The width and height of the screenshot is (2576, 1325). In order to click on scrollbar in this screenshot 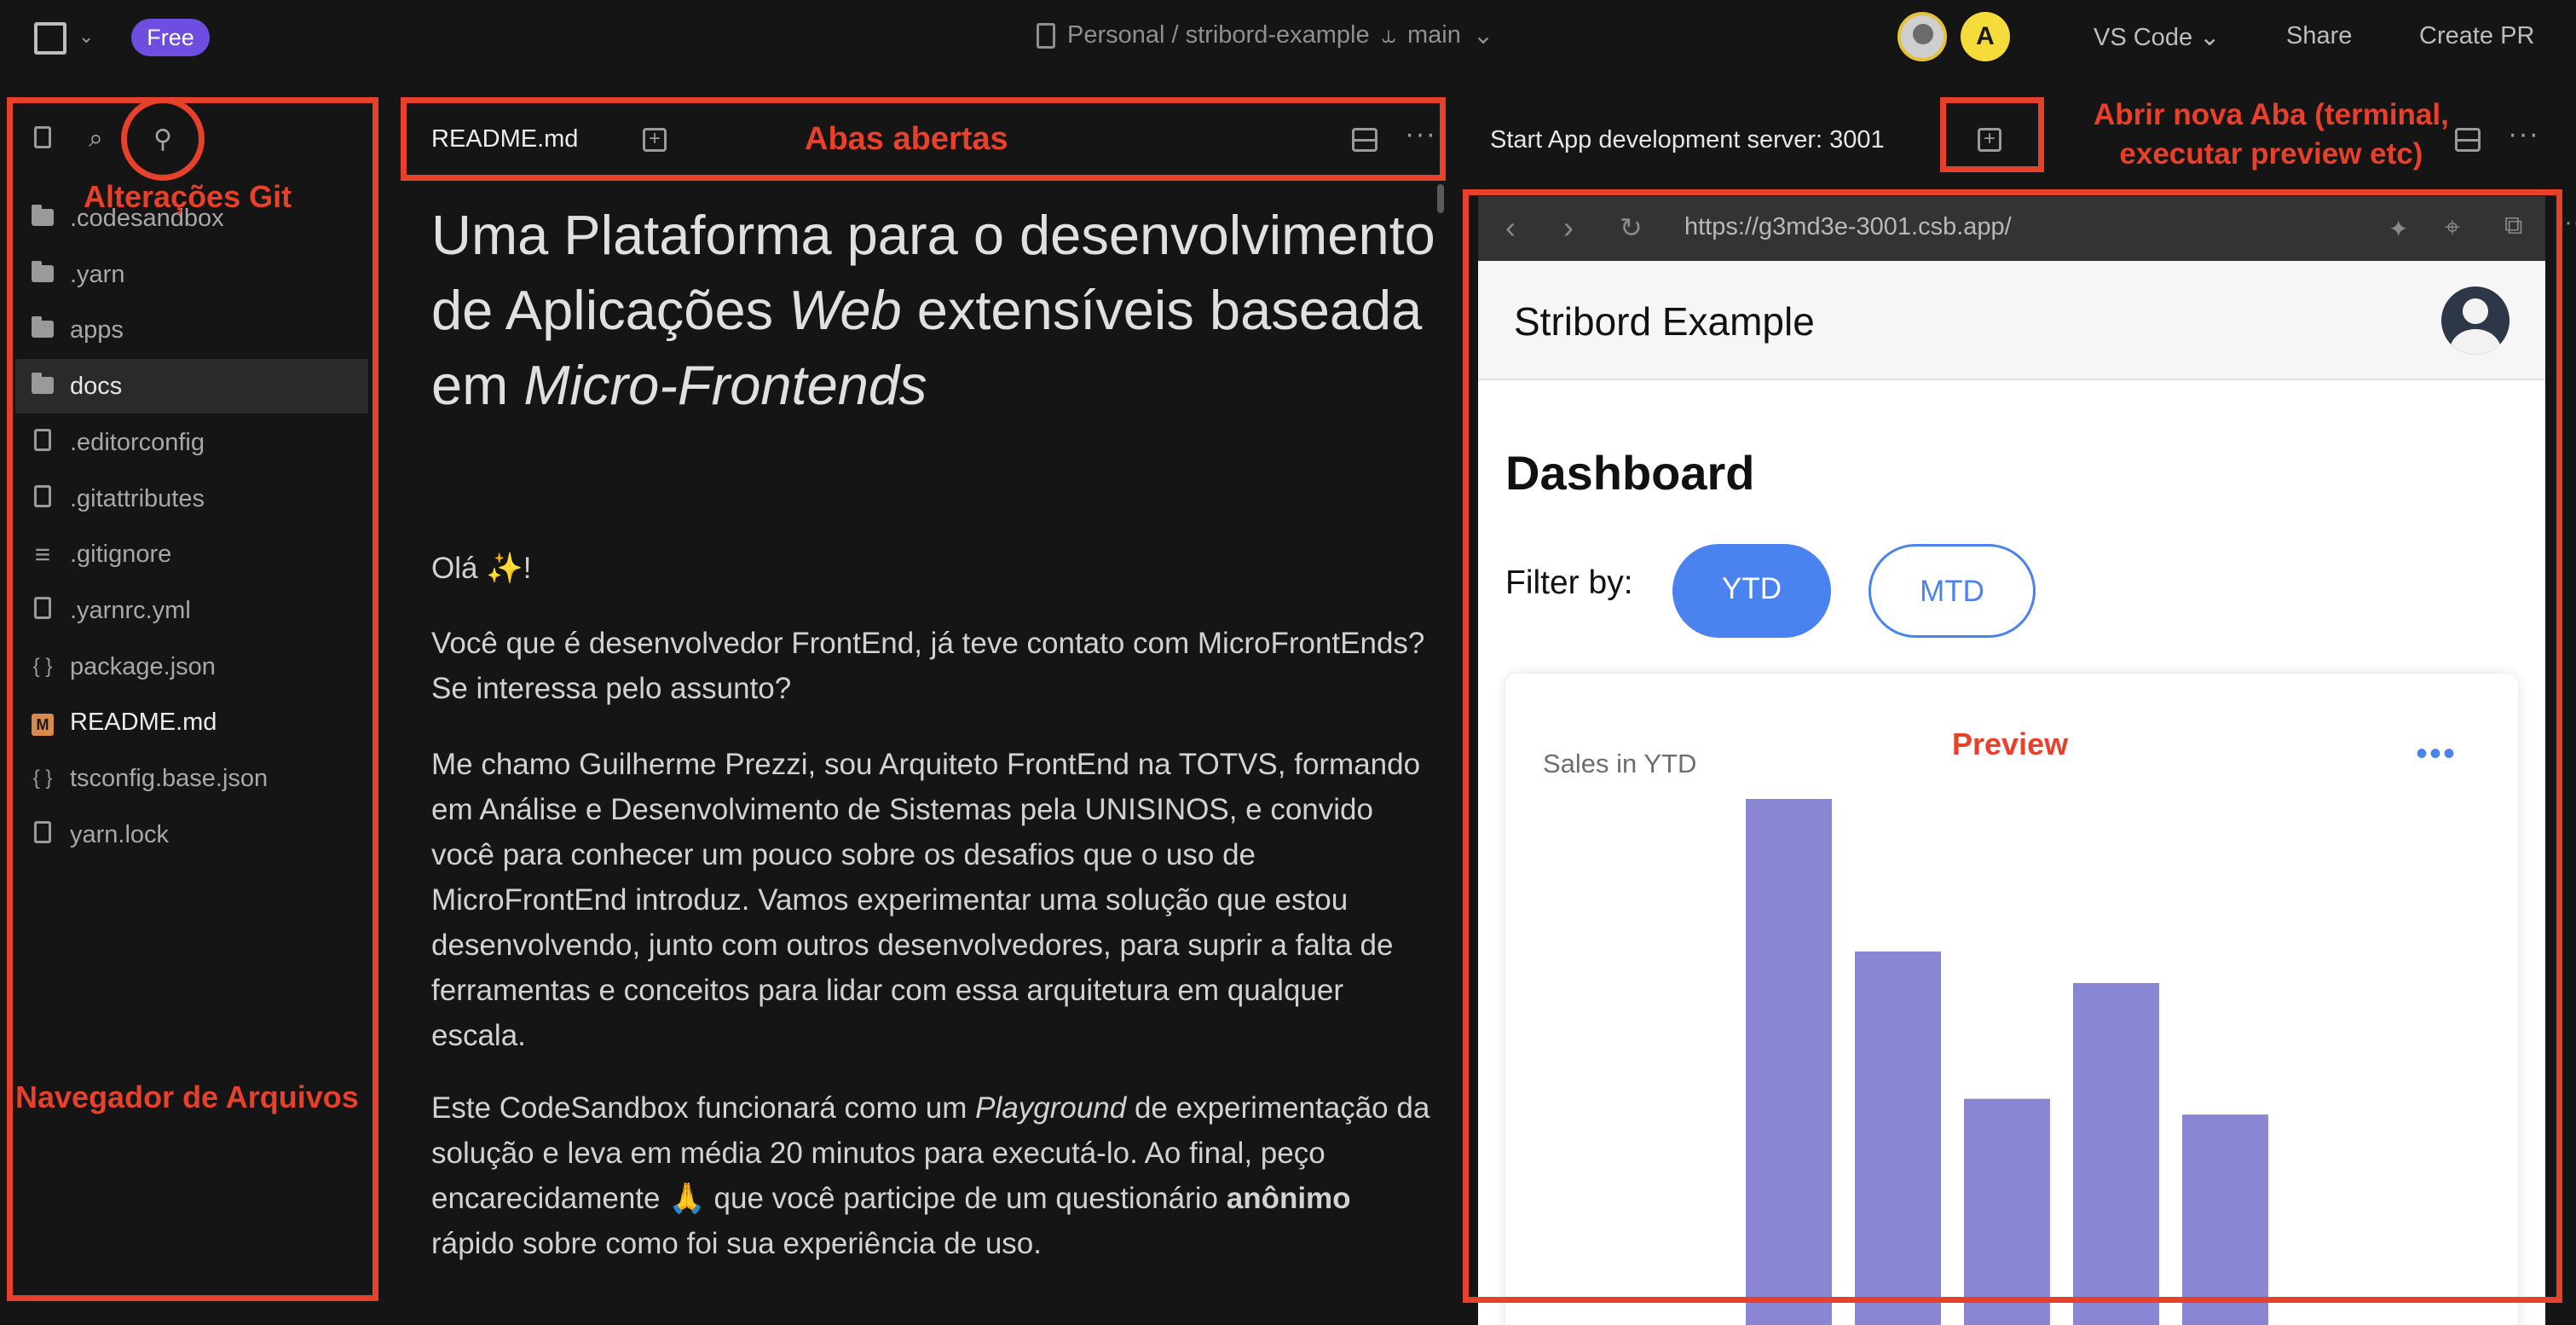, I will do `click(1440, 198)`.